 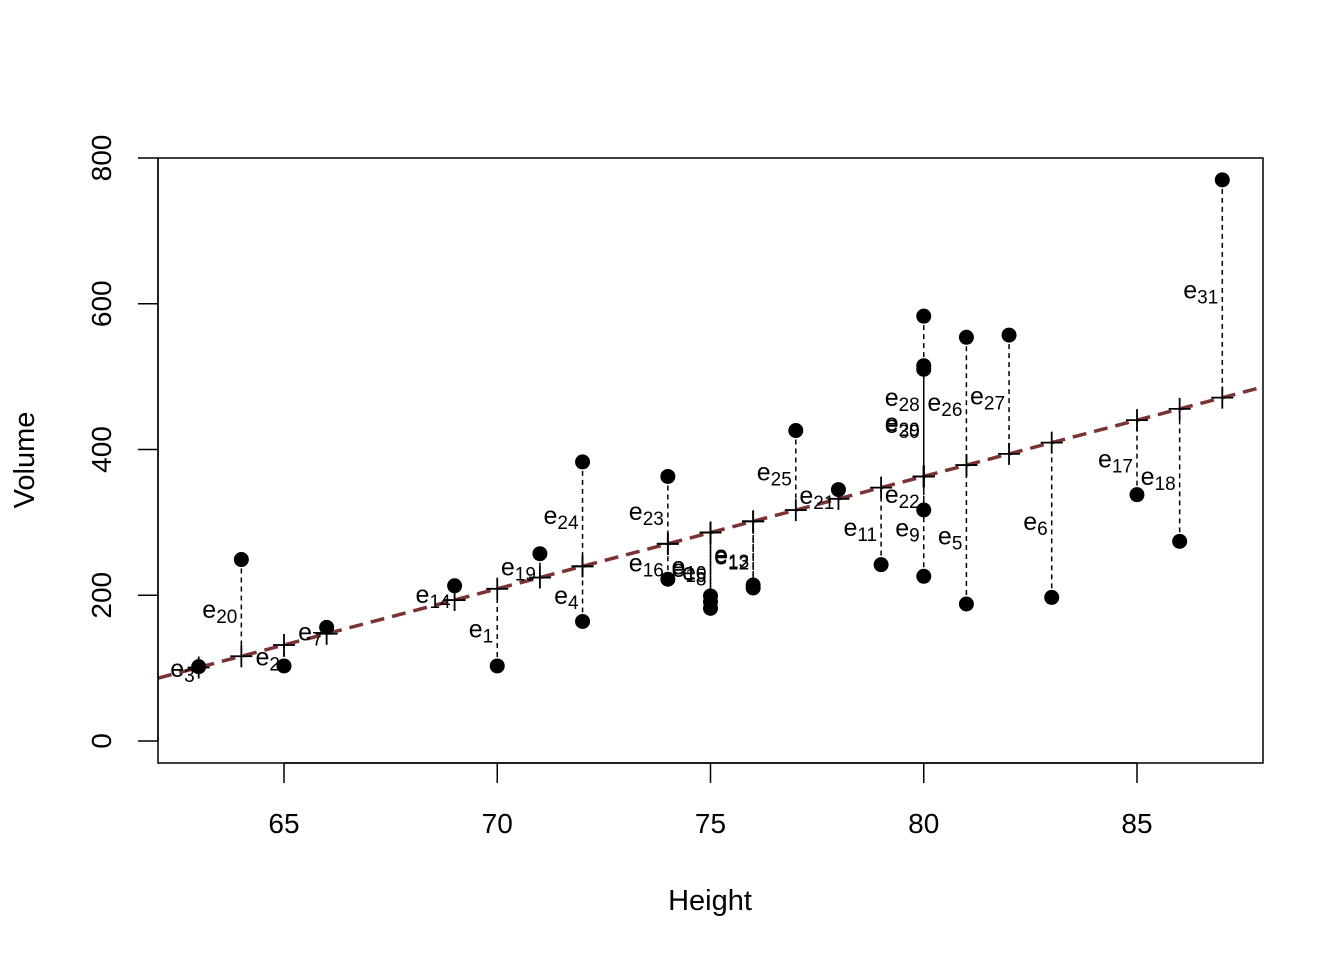 I want to click on residual-label: e3, so click(x=182, y=671).